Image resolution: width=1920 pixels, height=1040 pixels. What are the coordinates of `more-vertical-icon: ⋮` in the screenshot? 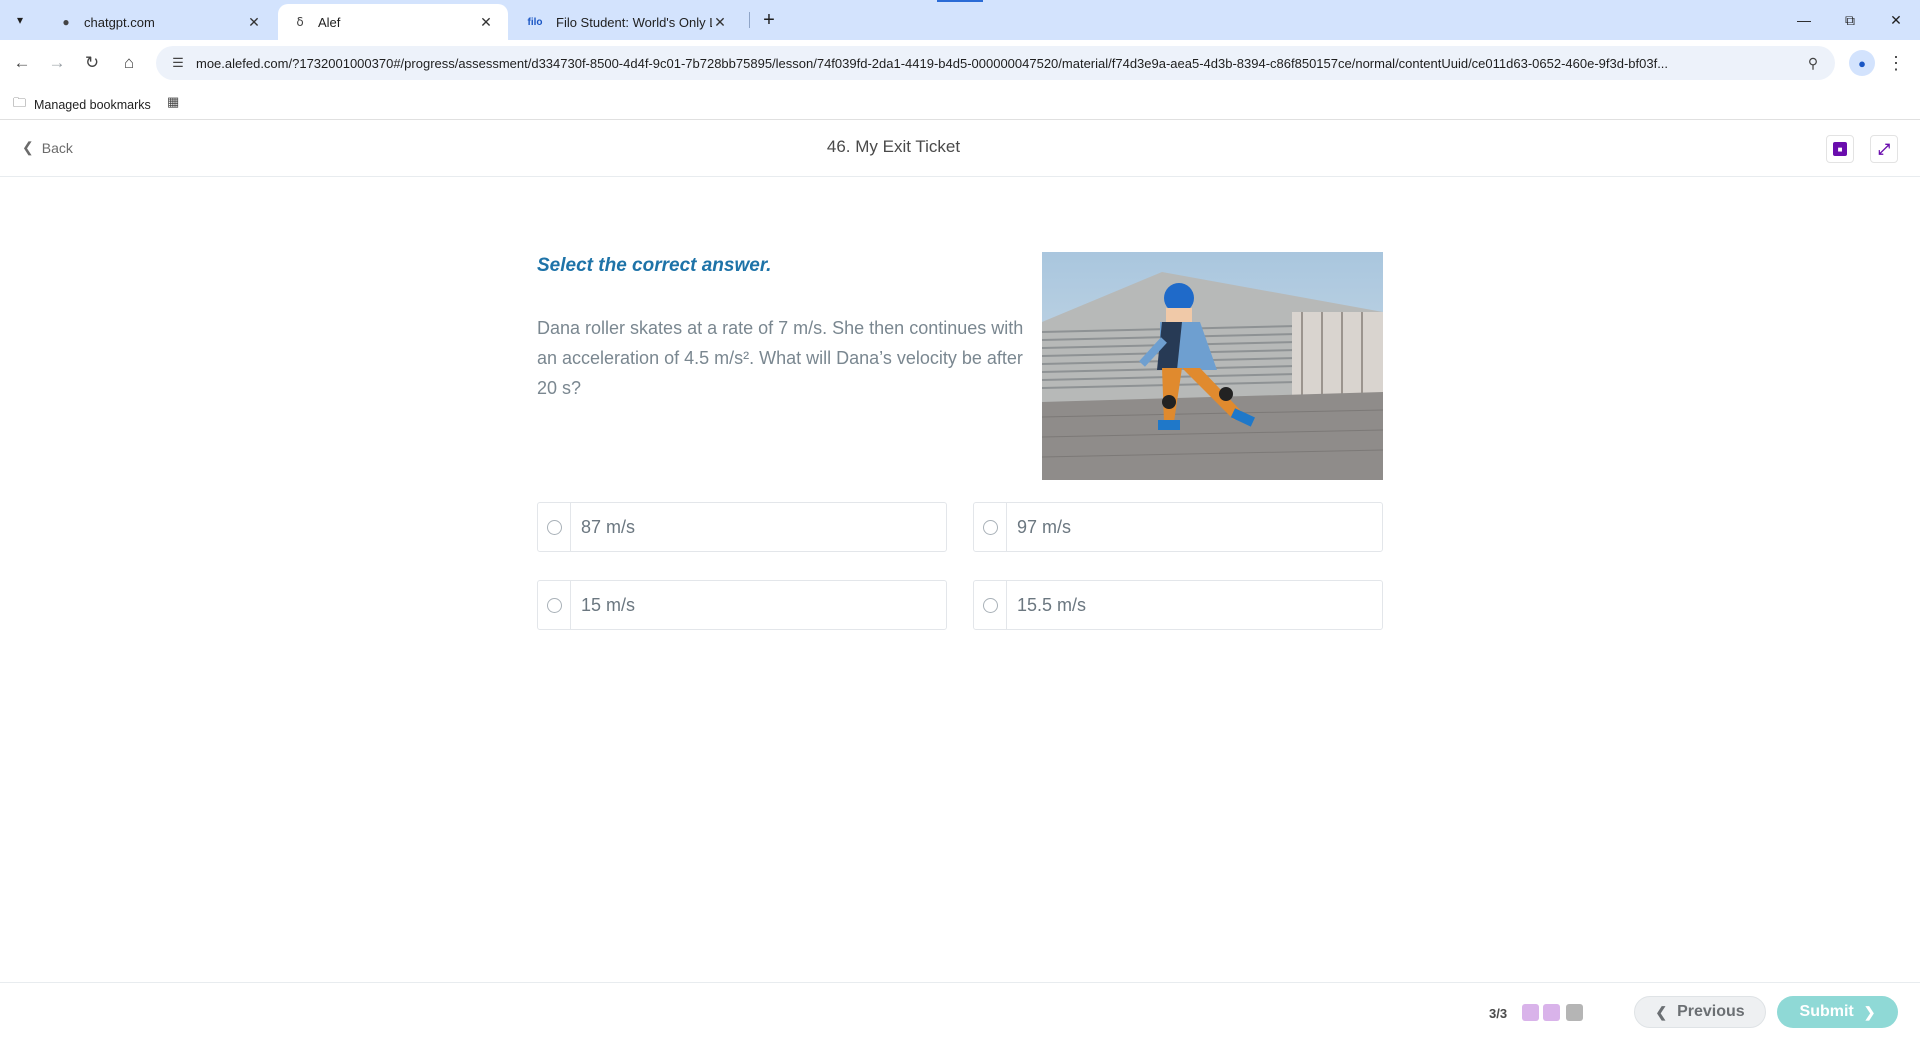 It's located at (1896, 62).